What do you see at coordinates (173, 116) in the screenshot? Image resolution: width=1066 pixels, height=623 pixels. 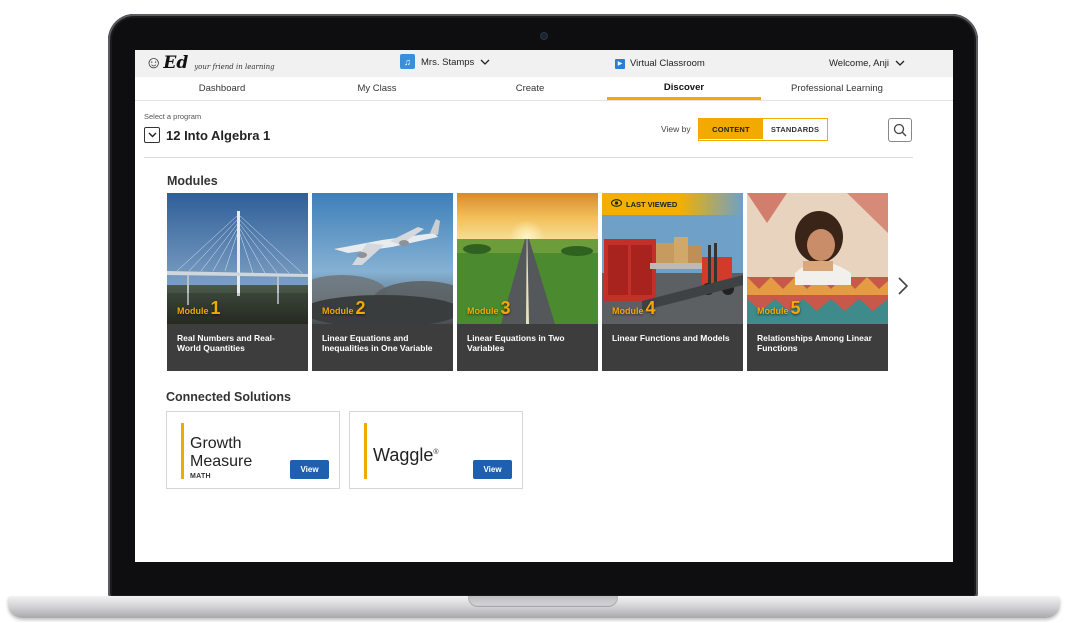 I see `program-label: Select a program` at bounding box center [173, 116].